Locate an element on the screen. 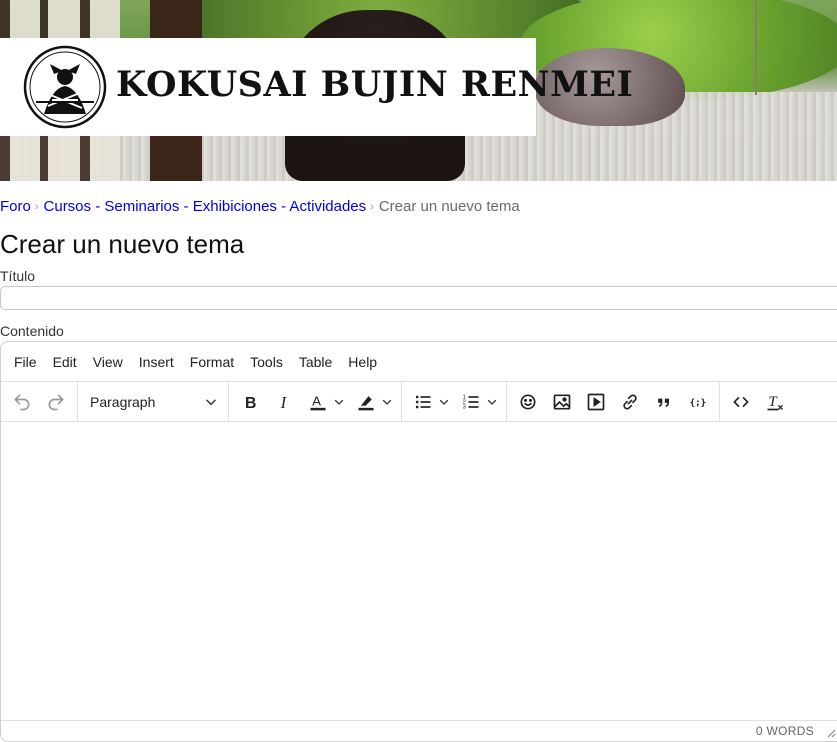 The width and height of the screenshot is (837, 742). svg-text: I is located at coordinates (284, 401).